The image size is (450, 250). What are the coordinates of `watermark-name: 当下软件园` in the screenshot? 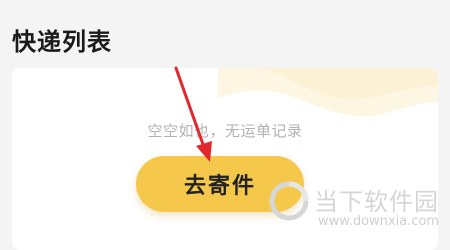 It's located at (376, 202).